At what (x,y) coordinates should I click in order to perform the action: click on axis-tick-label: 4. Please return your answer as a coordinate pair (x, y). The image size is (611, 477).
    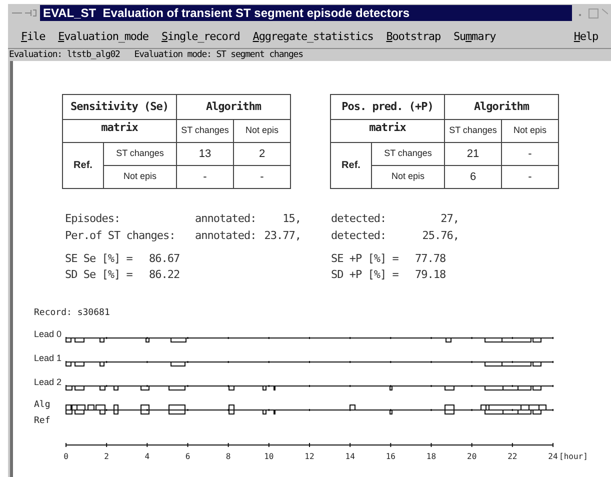
    Looking at the image, I should click on (147, 456).